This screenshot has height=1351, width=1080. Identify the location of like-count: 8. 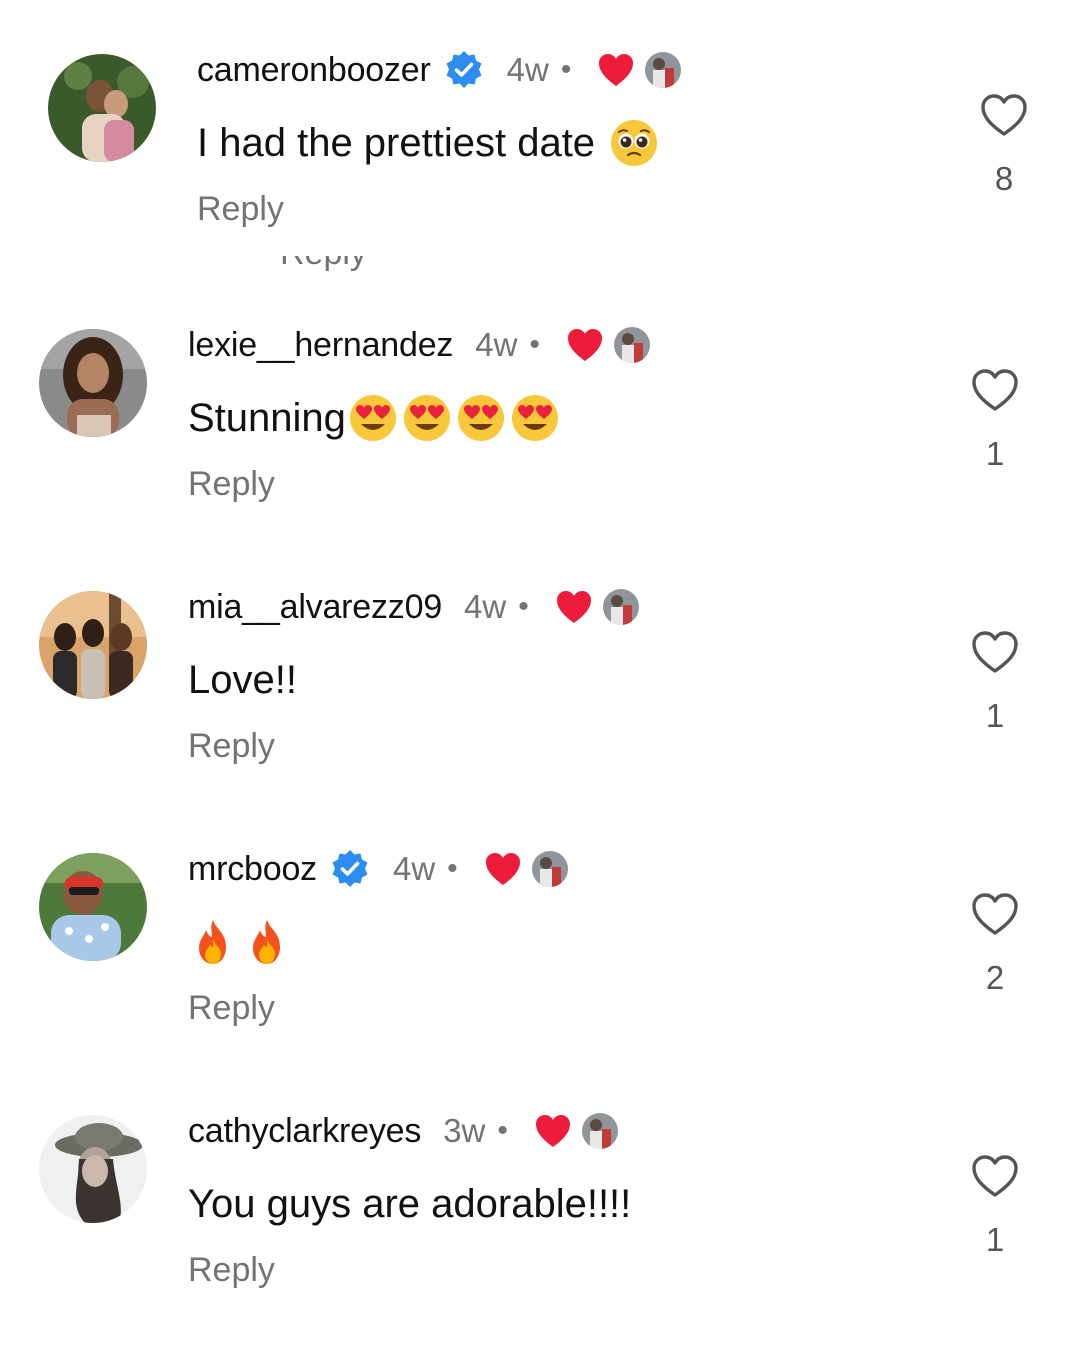
(1004, 178).